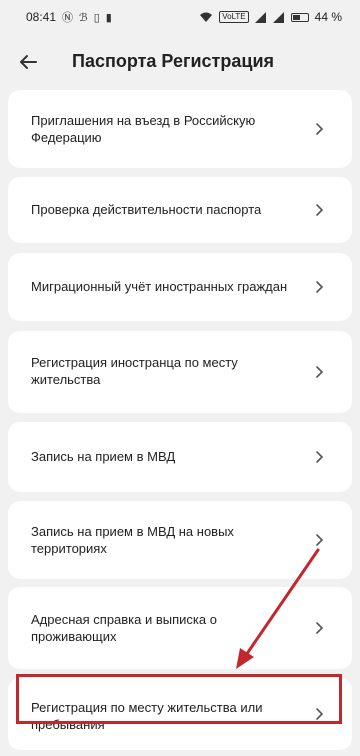 Image resolution: width=360 pixels, height=756 pixels. What do you see at coordinates (328, 17) in the screenshot?
I see `battery-percent: 44 %` at bounding box center [328, 17].